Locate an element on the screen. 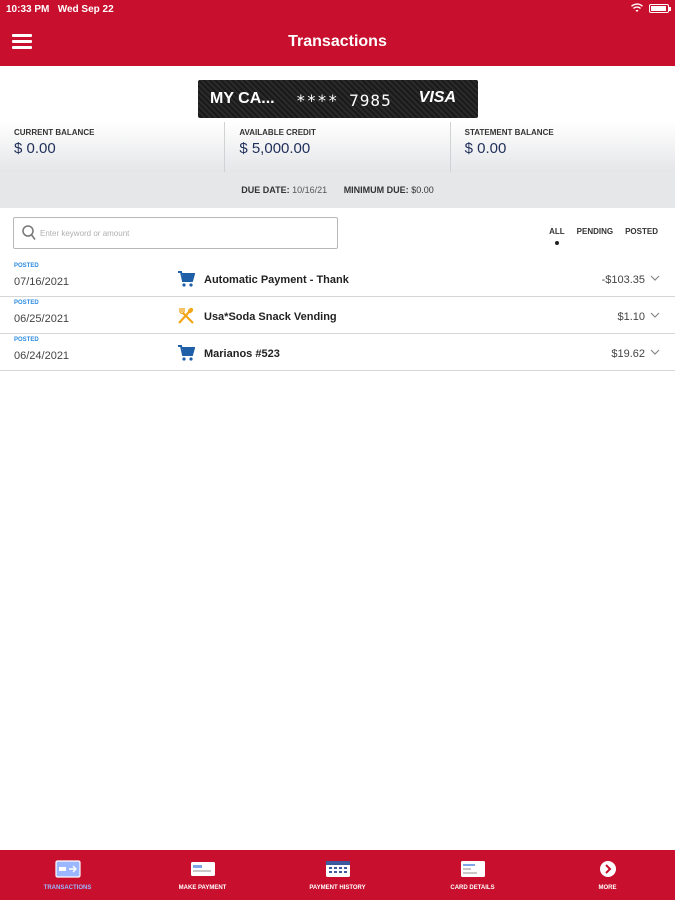 The width and height of the screenshot is (675, 900). card-details-icon is located at coordinates (472, 869).